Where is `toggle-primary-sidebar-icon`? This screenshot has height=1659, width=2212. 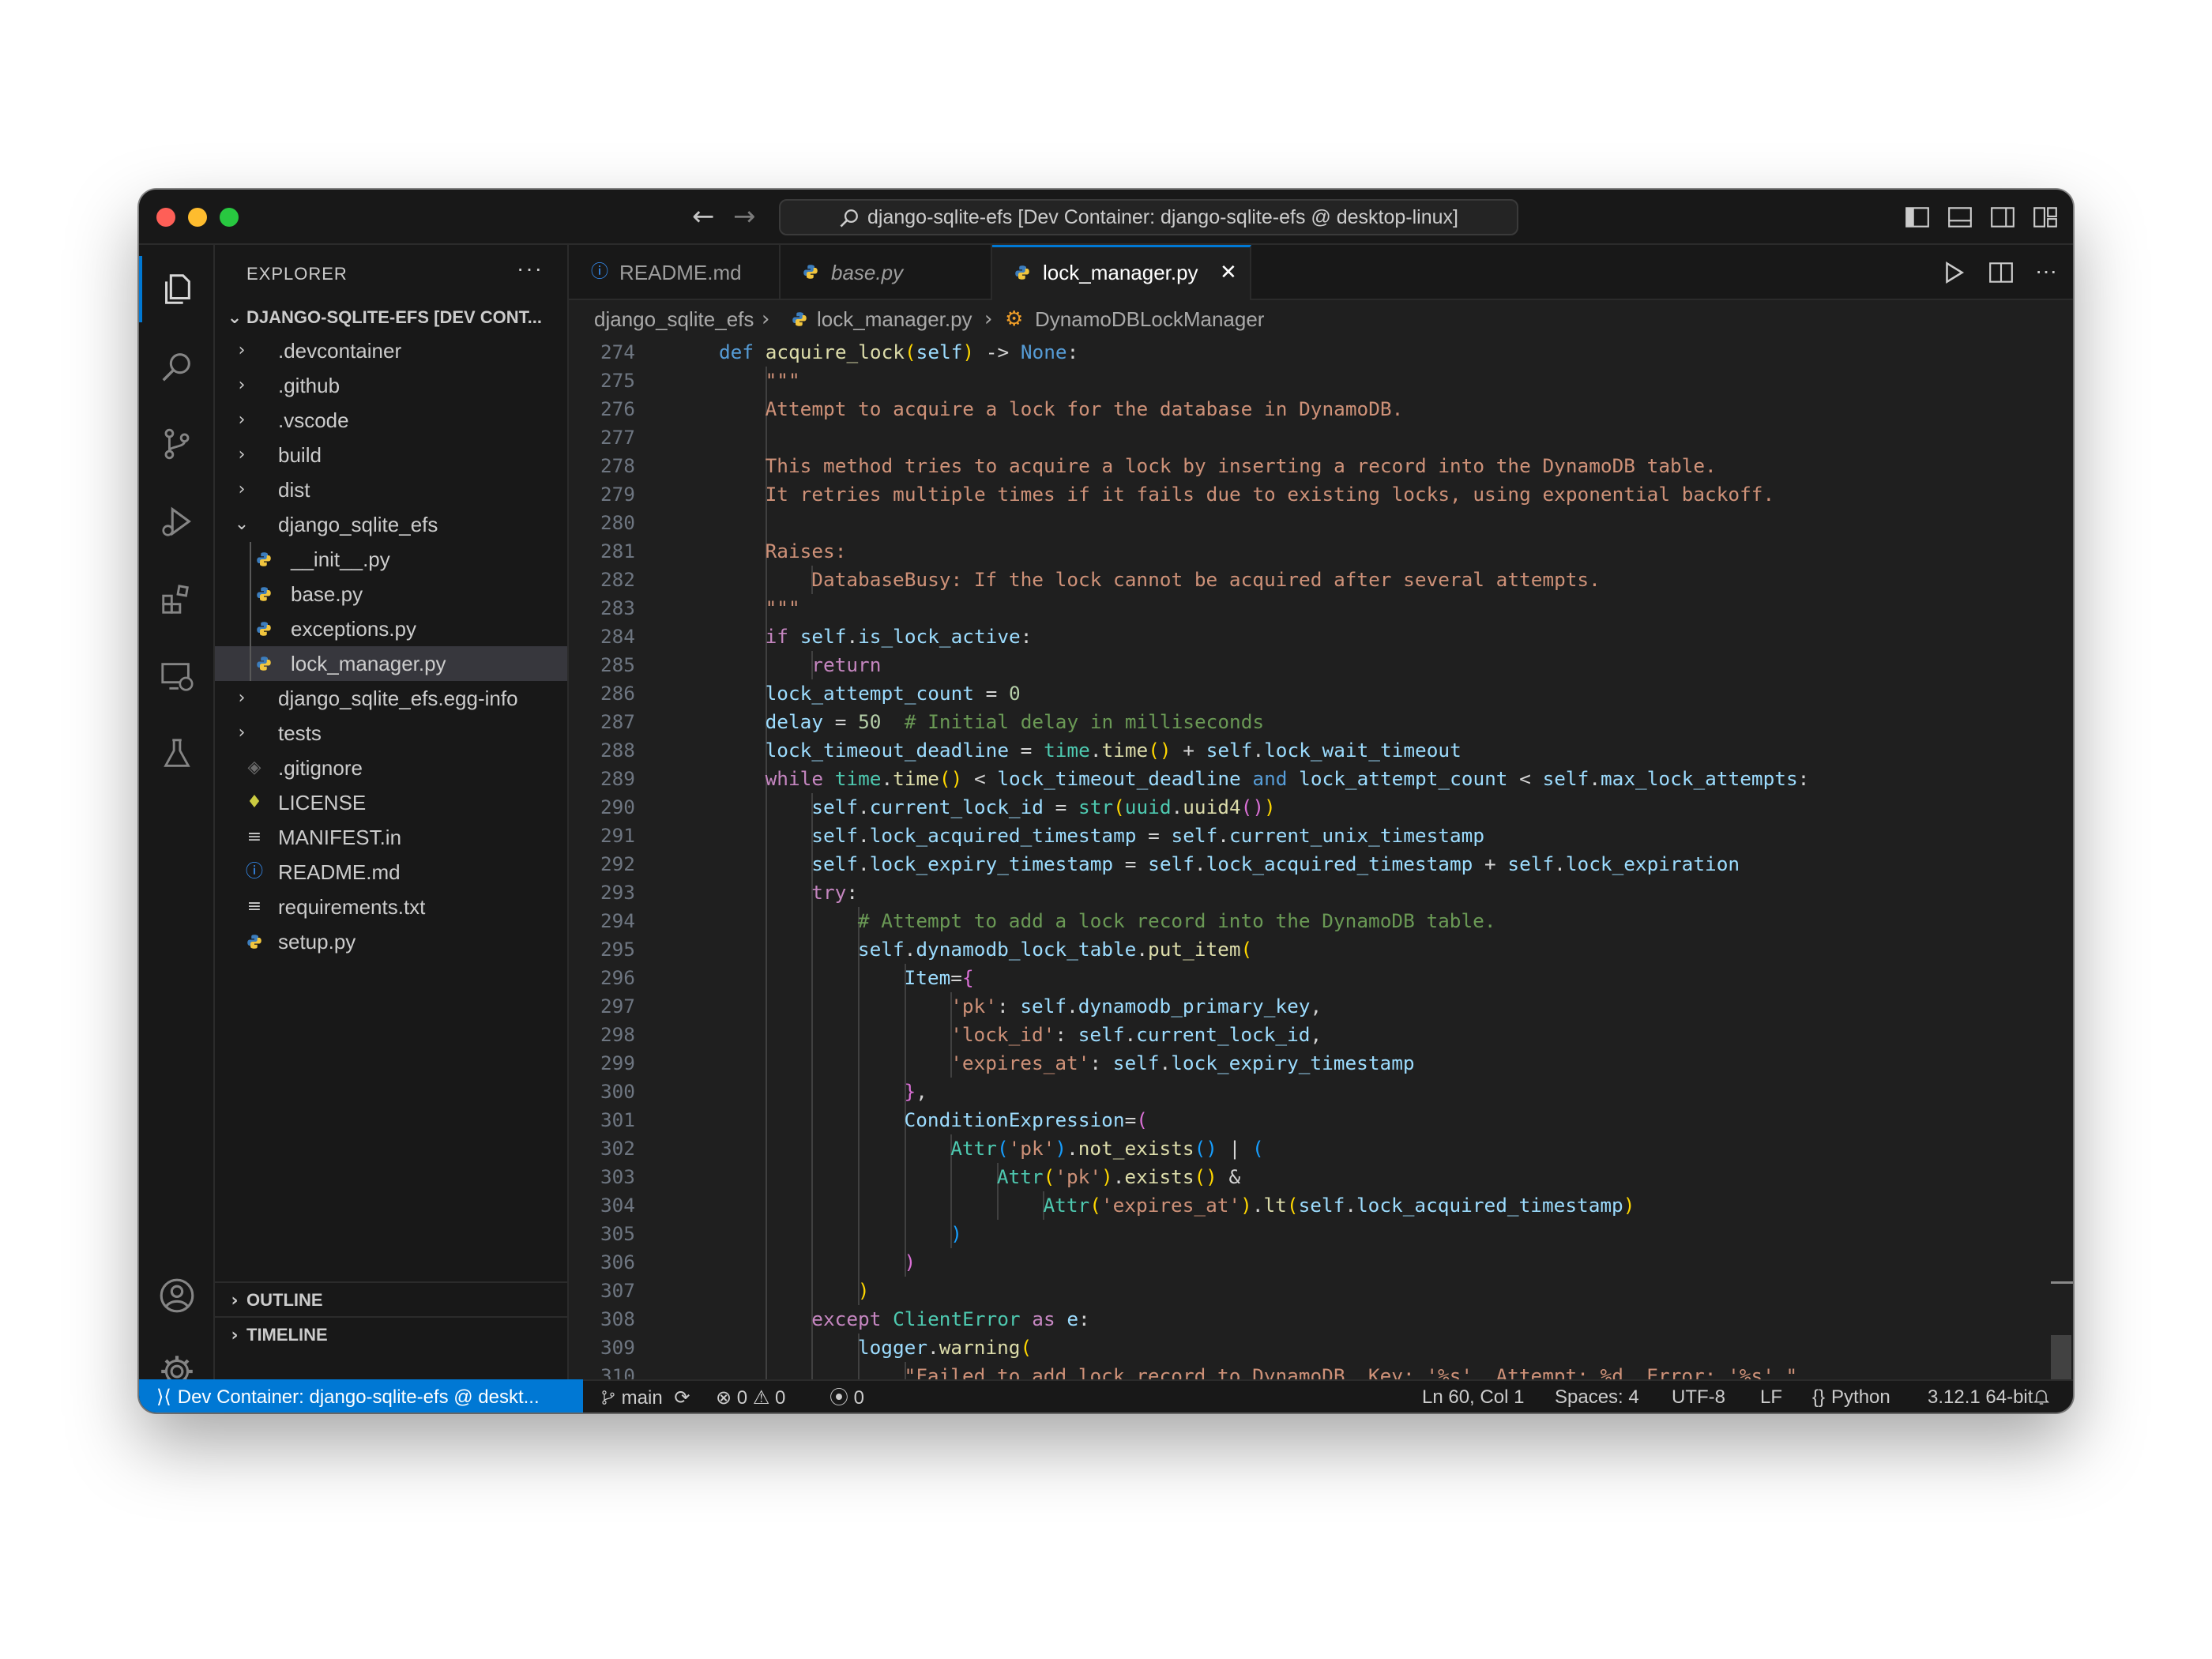 toggle-primary-sidebar-icon is located at coordinates (1918, 217).